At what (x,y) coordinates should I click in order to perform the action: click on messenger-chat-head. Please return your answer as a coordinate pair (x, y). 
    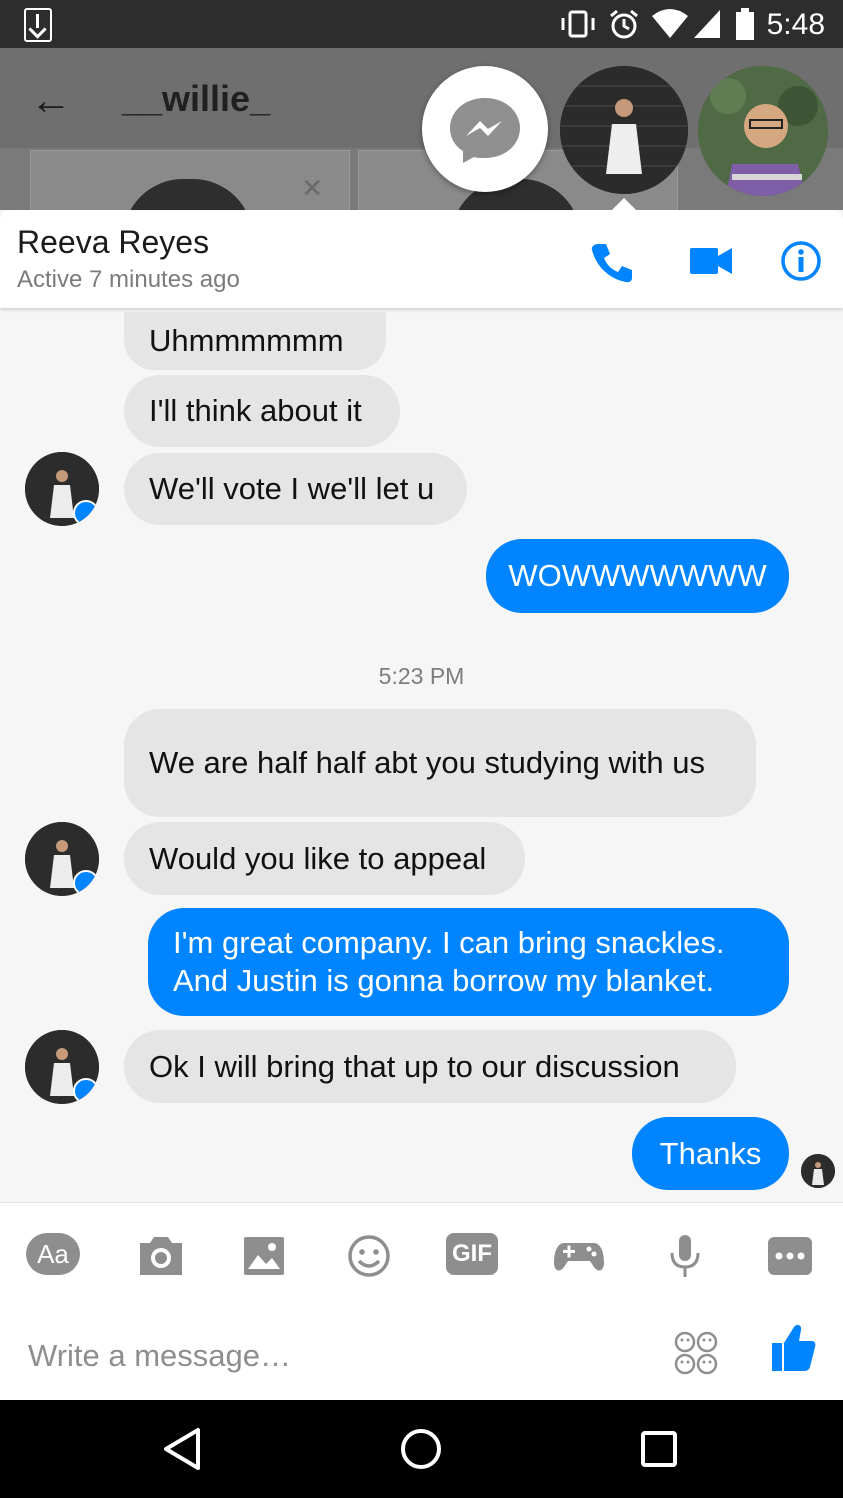
    Looking at the image, I should click on (485, 129).